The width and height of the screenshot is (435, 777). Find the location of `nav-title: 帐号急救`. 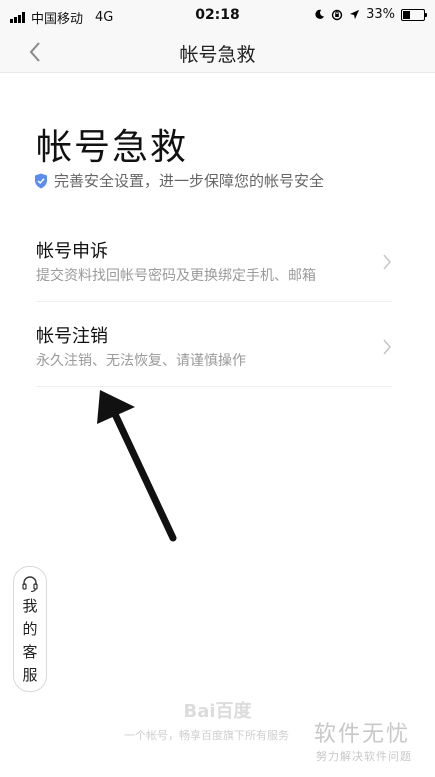

nav-title: 帐号急救 is located at coordinates (217, 55).